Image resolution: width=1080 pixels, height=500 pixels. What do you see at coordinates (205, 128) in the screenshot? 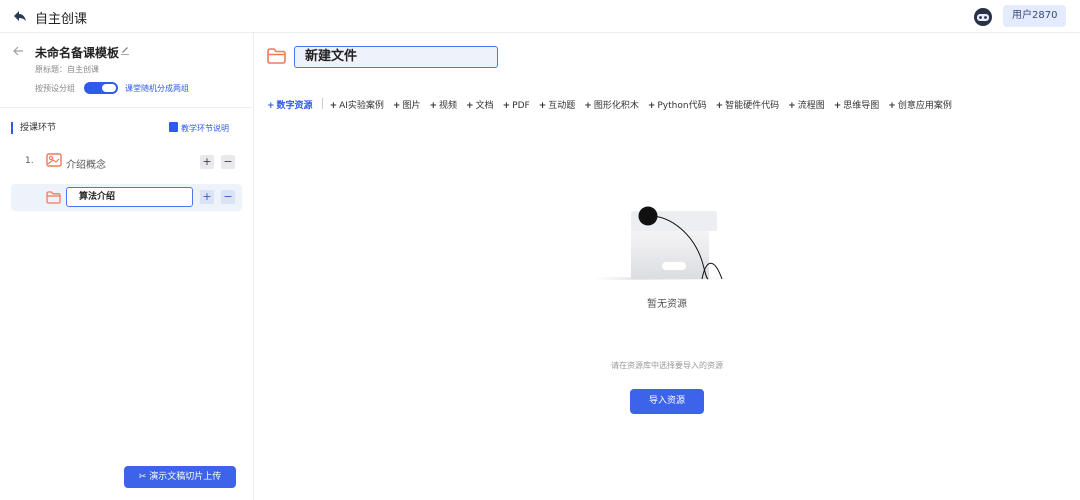
I see `section-help-label: 教学环节说明` at bounding box center [205, 128].